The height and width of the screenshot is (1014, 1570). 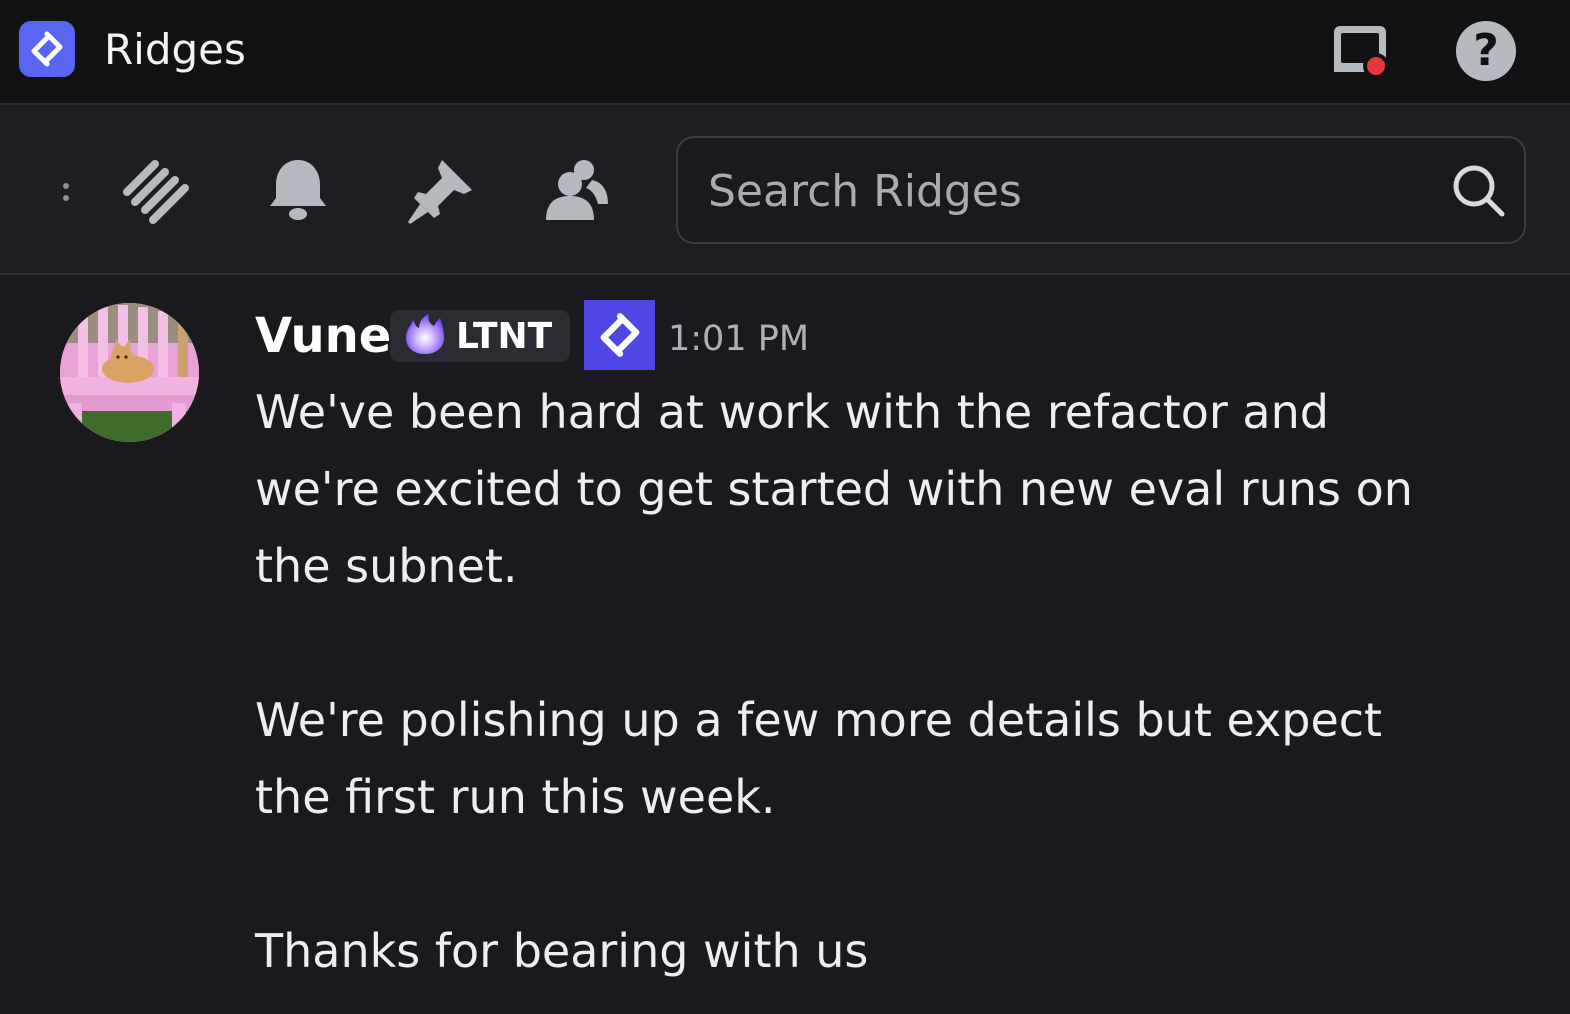 What do you see at coordinates (1486, 51) in the screenshot?
I see `help-icon: ?` at bounding box center [1486, 51].